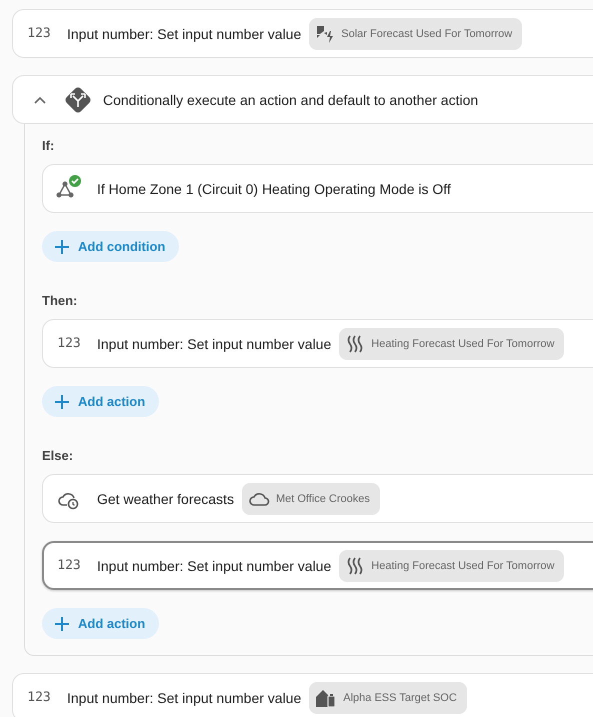 This screenshot has height=717, width=593. What do you see at coordinates (58, 455) in the screenshot?
I see `section-label: Else:` at bounding box center [58, 455].